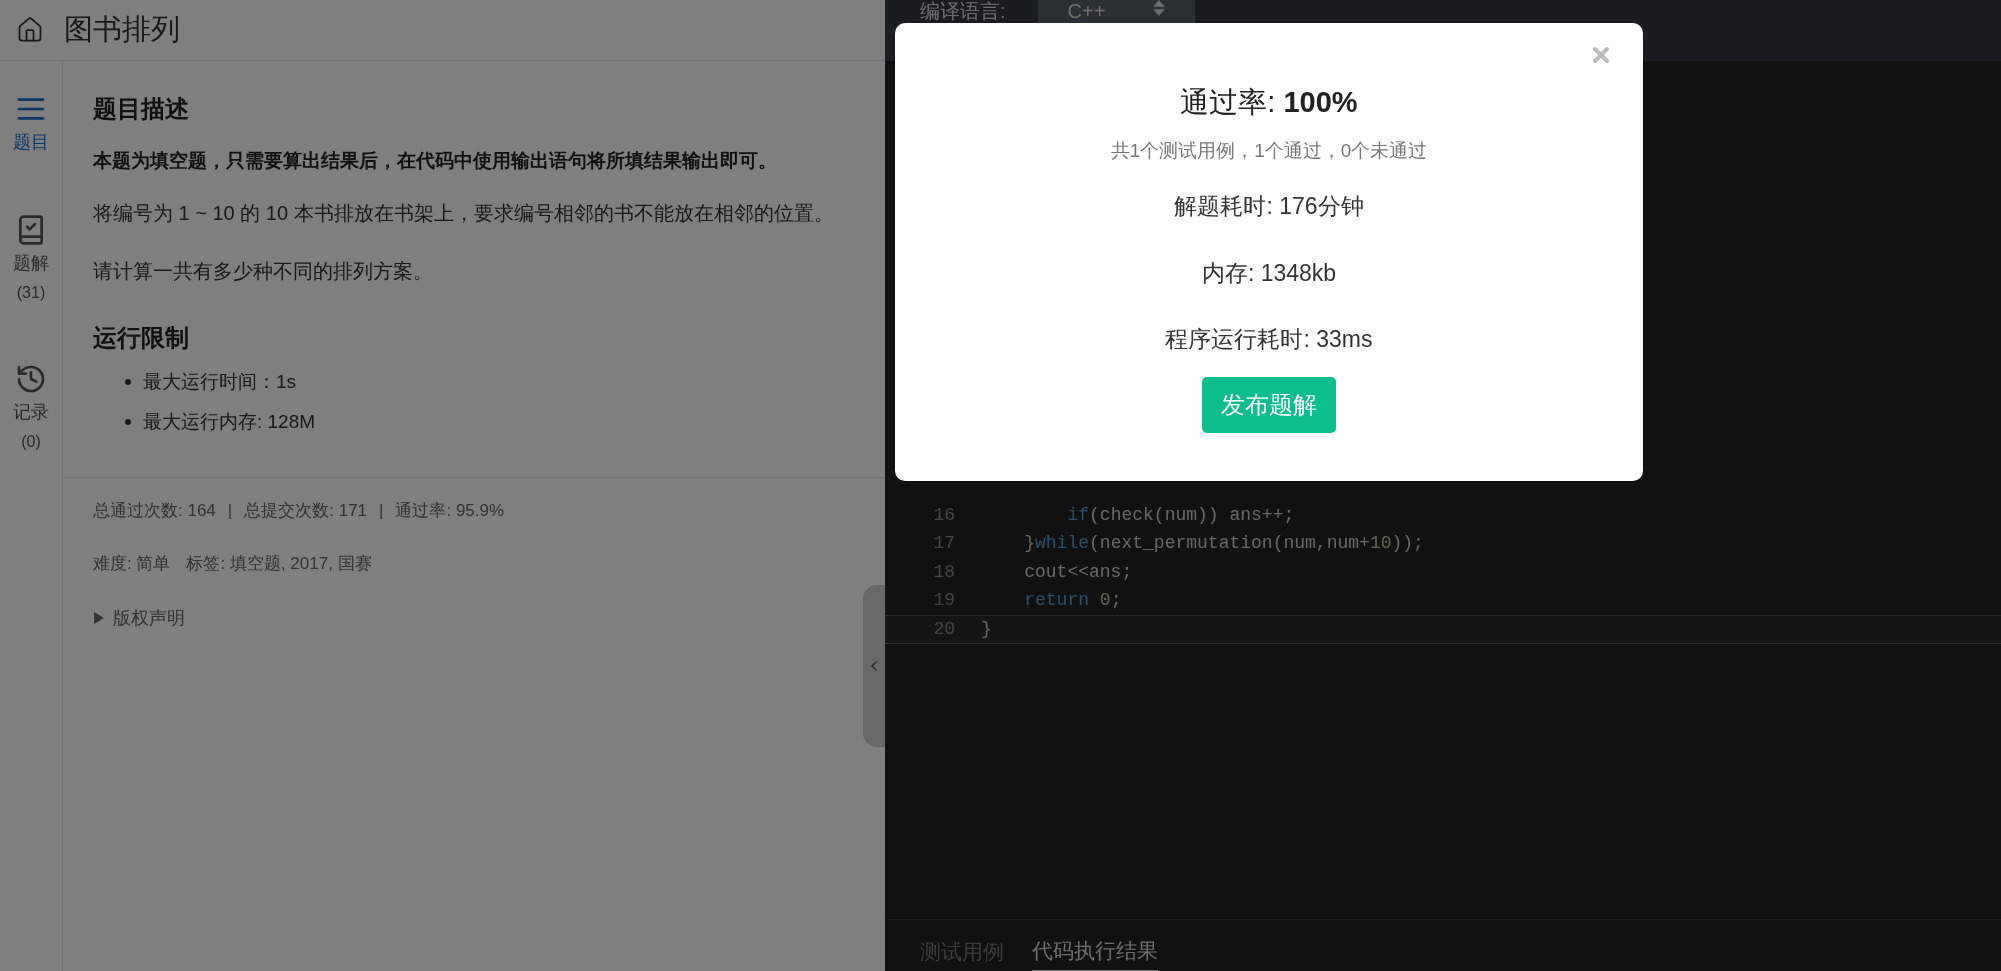 The height and width of the screenshot is (971, 2001). Describe the element at coordinates (874, 666) in the screenshot. I see `collapse-handle` at that location.